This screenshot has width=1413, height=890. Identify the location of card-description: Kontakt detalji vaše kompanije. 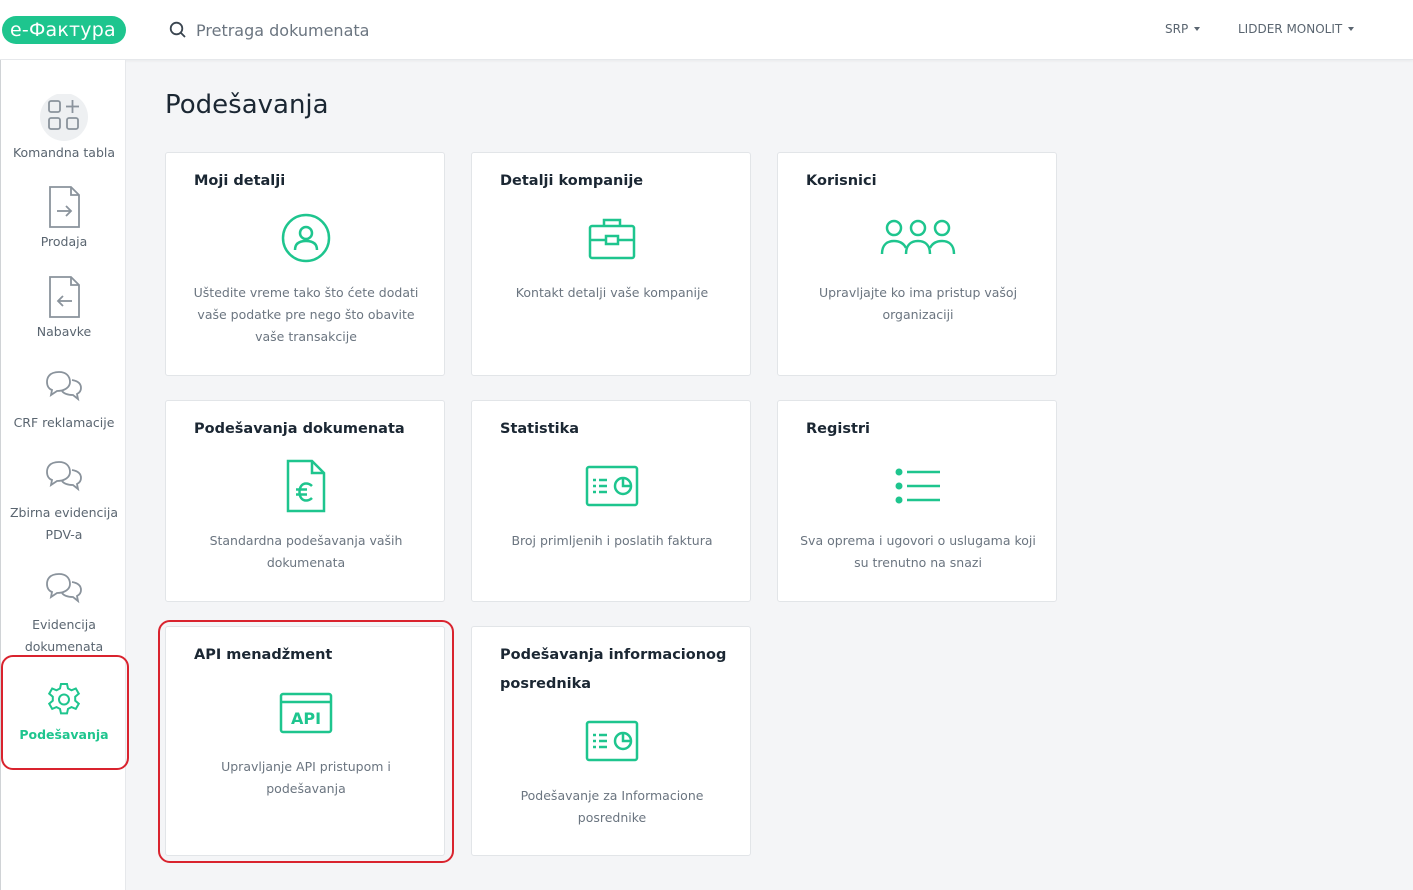
(612, 292).